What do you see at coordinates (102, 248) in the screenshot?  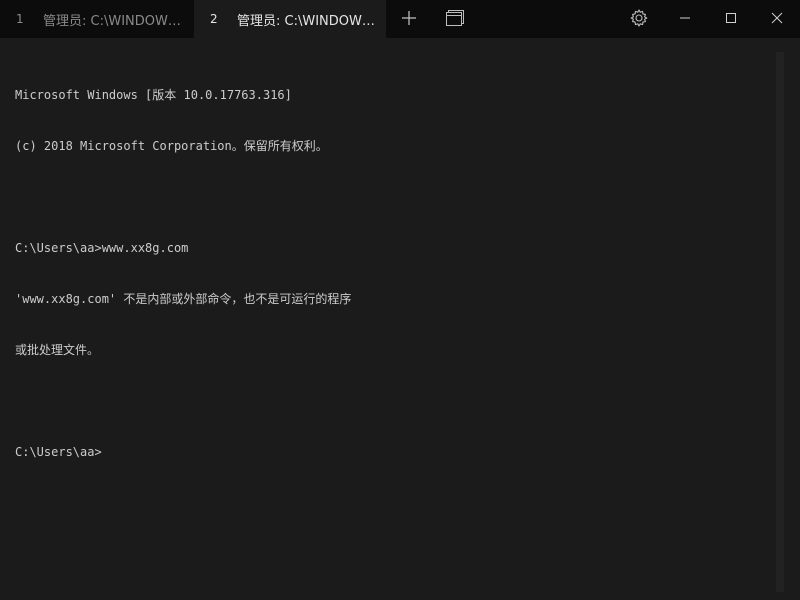 I see `terminal-line: C:\Users\aa>www.xx8g.com` at bounding box center [102, 248].